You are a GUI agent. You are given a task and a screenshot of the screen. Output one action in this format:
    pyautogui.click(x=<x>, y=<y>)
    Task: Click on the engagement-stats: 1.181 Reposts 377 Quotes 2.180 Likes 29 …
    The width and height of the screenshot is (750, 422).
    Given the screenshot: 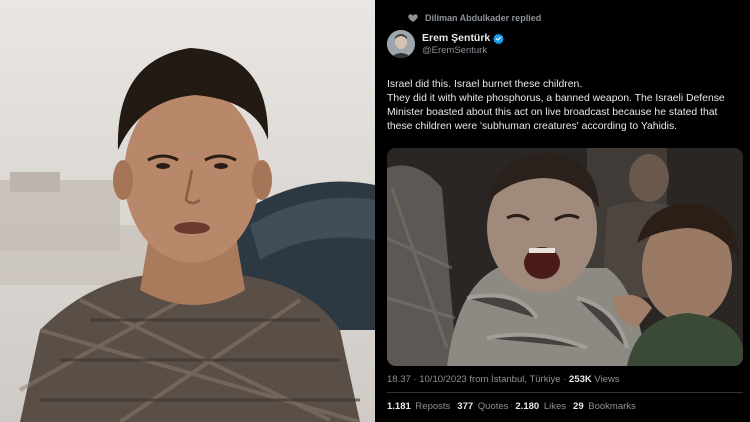 What is the action you would take?
    pyautogui.click(x=511, y=406)
    